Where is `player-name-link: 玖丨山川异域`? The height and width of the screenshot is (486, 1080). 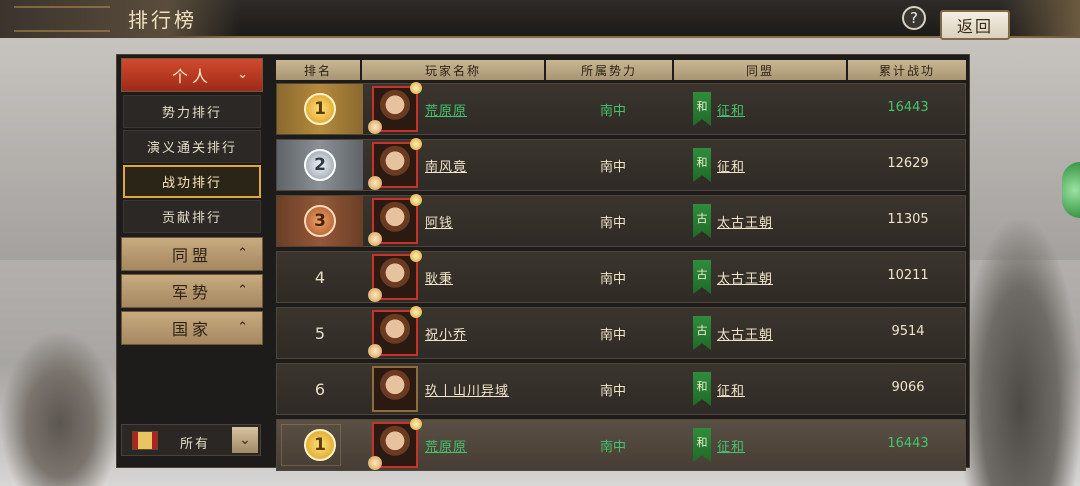 player-name-link: 玖丨山川异域 is located at coordinates (467, 389).